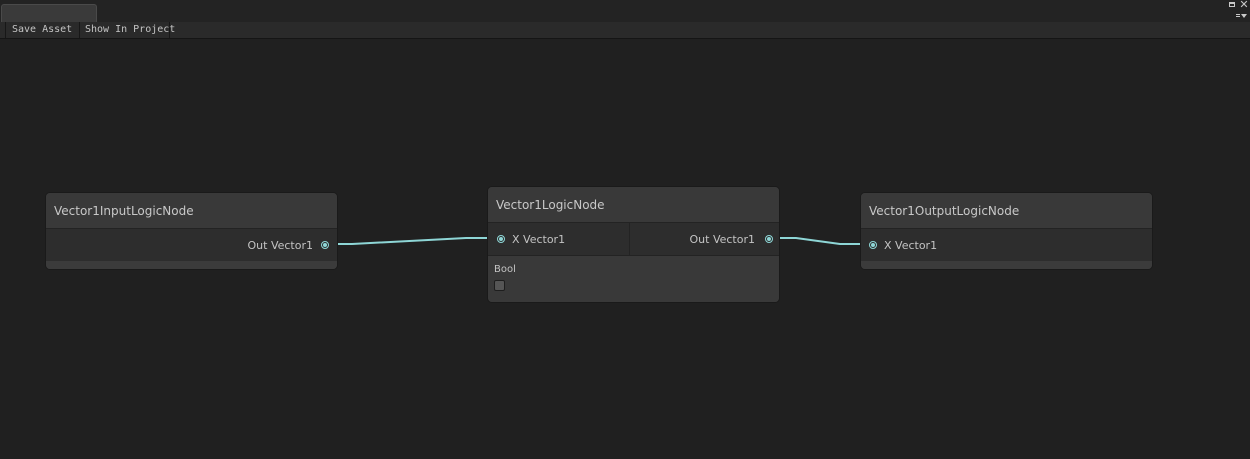 Image resolution: width=1250 pixels, height=459 pixels. Describe the element at coordinates (505, 269) in the screenshot. I see `bool-field-label: Bool` at that location.